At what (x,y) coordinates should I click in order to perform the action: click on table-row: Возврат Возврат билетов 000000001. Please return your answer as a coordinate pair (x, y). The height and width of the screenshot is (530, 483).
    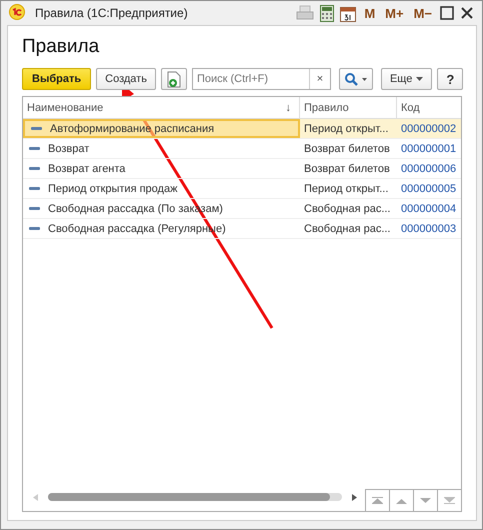
    Looking at the image, I should click on (242, 149).